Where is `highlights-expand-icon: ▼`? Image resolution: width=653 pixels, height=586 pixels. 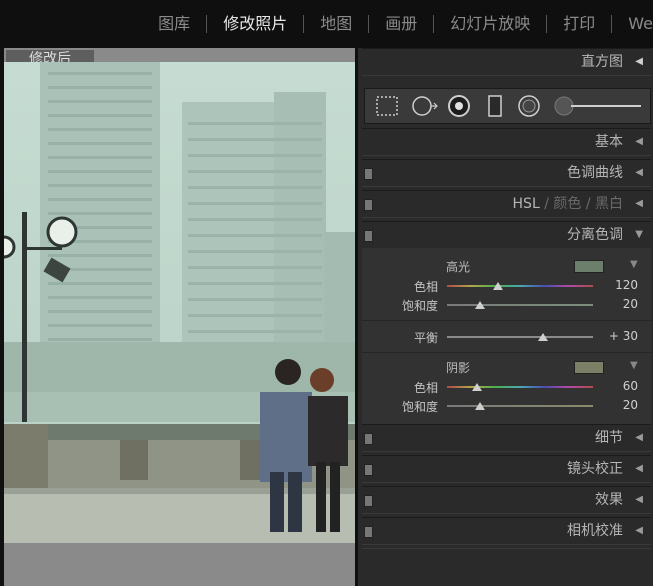 highlights-expand-icon: ▼ is located at coordinates (634, 264).